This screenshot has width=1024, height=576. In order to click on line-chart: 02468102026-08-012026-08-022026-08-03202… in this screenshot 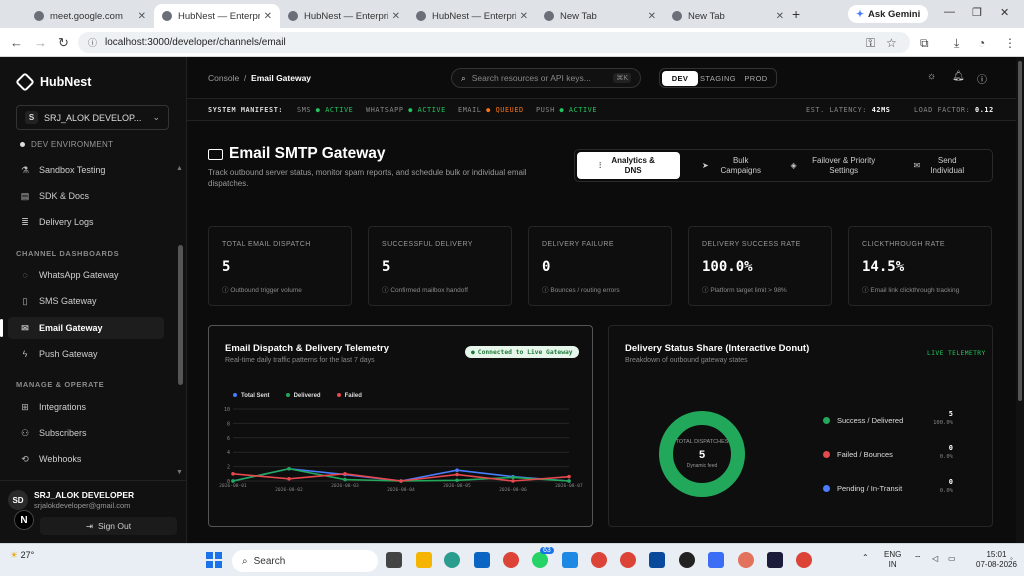, I will do `click(401, 427)`.